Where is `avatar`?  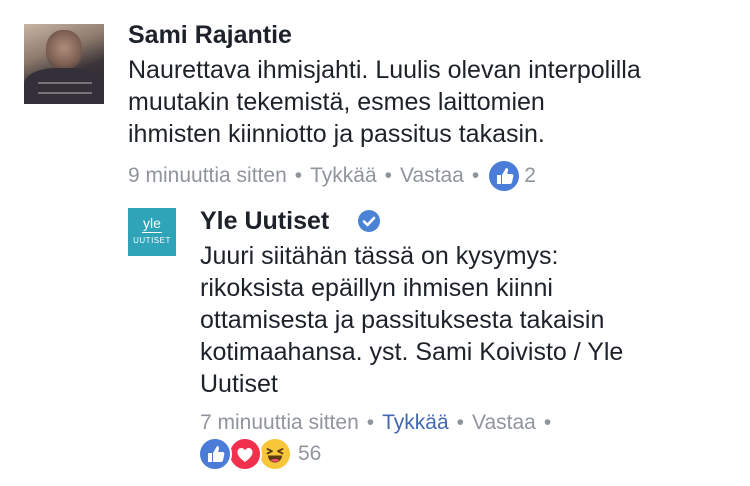 avatar is located at coordinates (64, 64).